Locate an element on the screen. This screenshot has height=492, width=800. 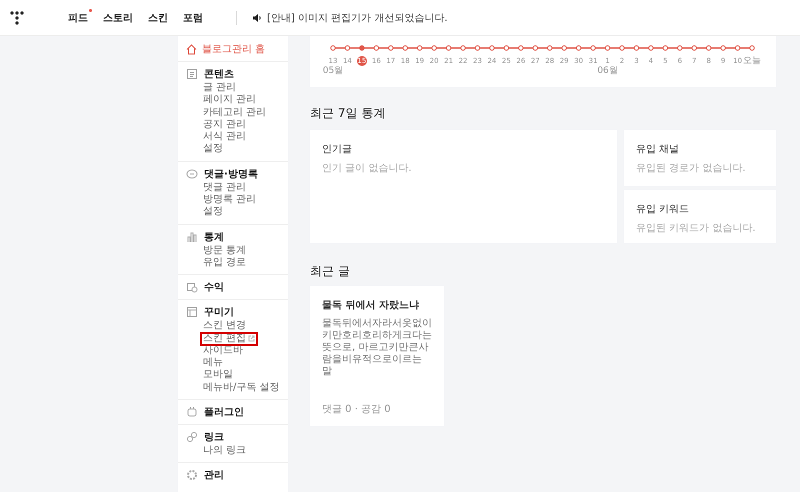
post-title: 물독 뒤에서 자랐느냐 is located at coordinates (371, 305).